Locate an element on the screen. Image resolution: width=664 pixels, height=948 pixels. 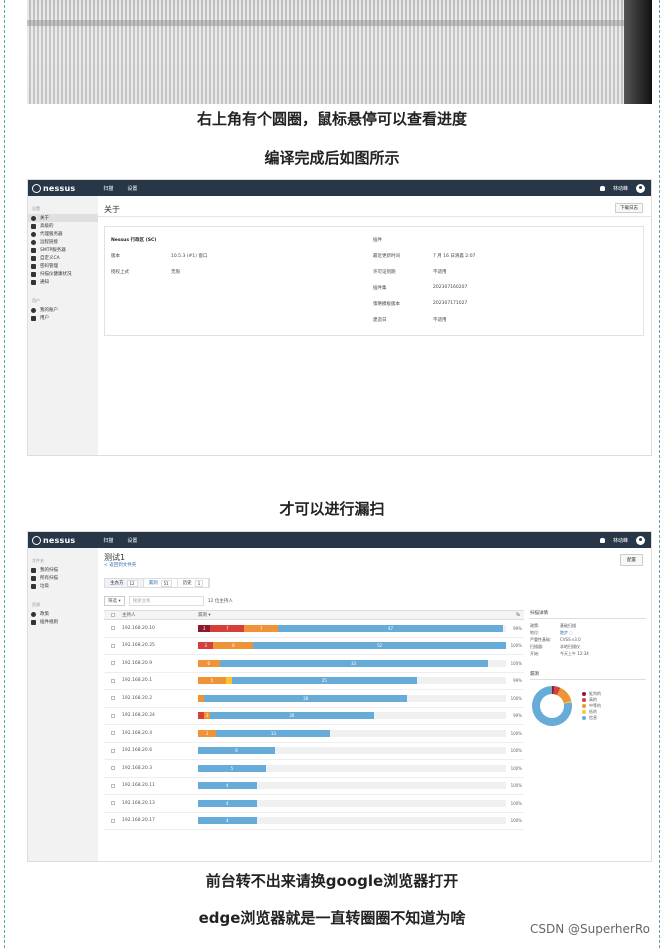
users-icon is located at coordinates (33, 318).